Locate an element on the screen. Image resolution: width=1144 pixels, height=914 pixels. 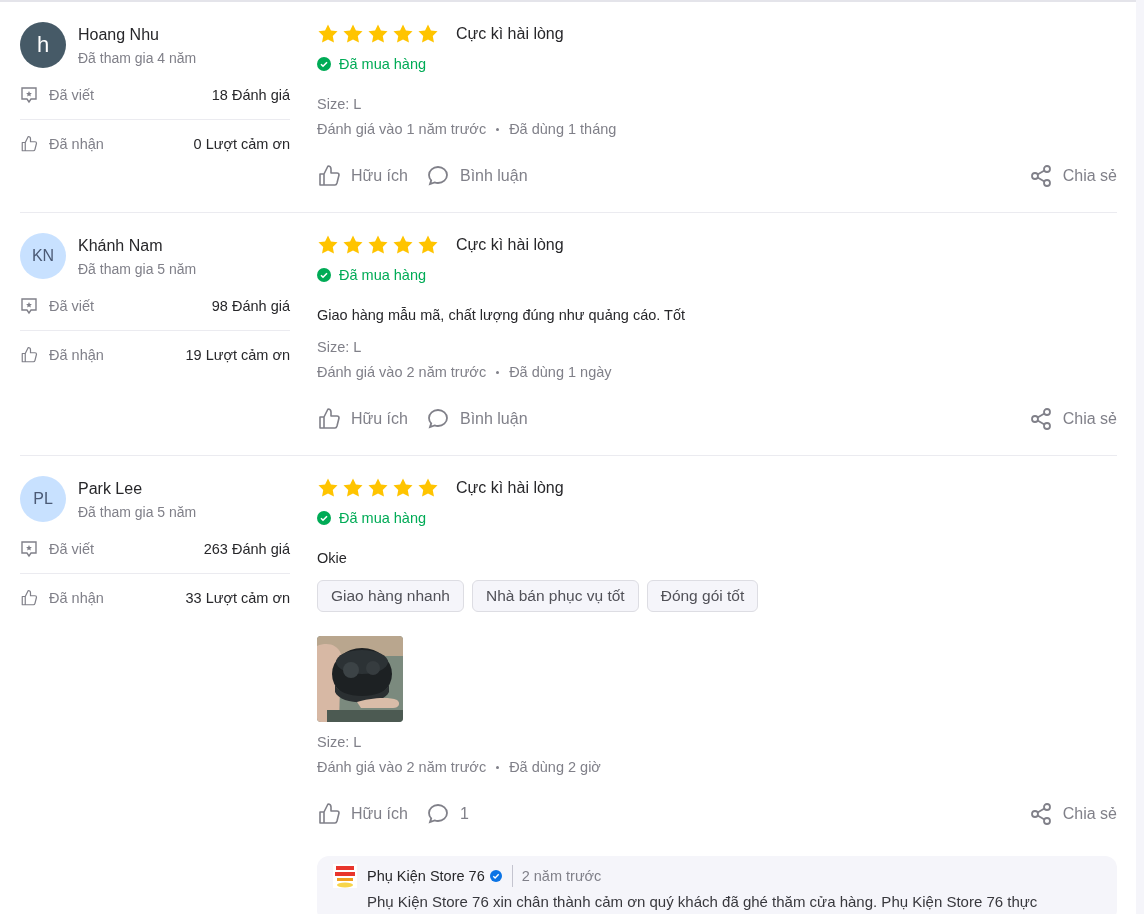
reviewer-name: Hoang Nhu is located at coordinates (119, 34).